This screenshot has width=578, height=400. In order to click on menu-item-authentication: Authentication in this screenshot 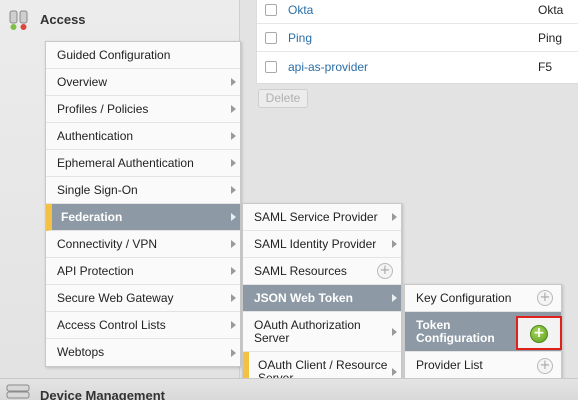, I will do `click(143, 136)`.